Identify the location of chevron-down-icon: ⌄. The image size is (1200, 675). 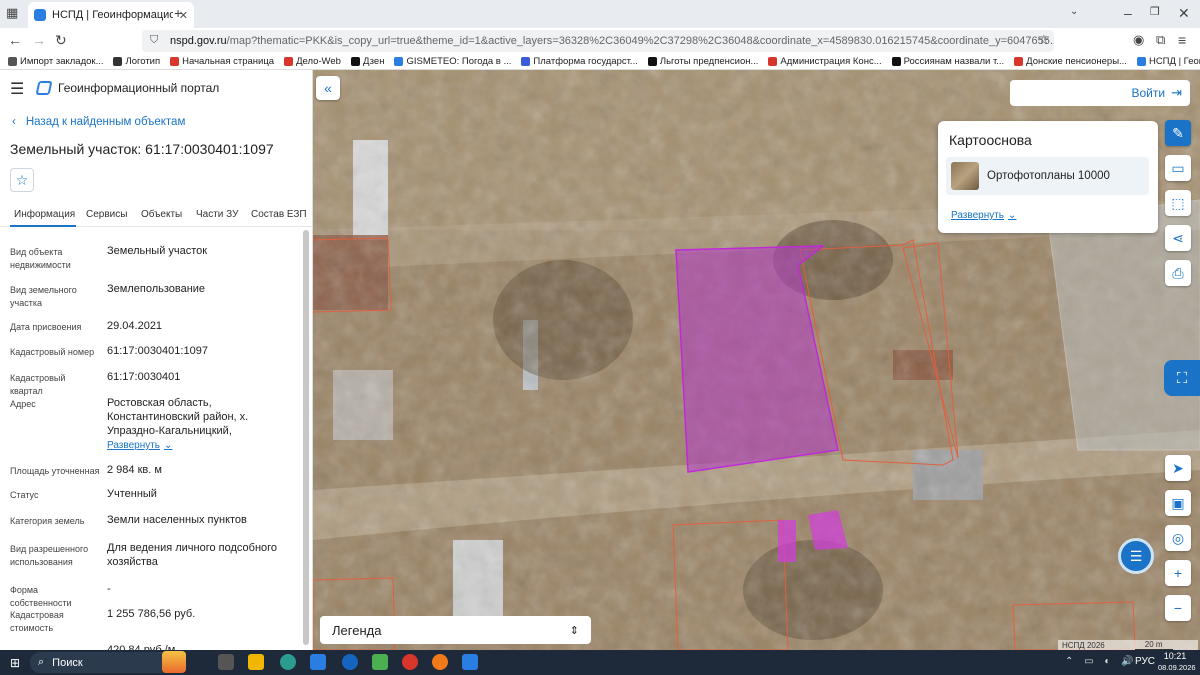
(1074, 11).